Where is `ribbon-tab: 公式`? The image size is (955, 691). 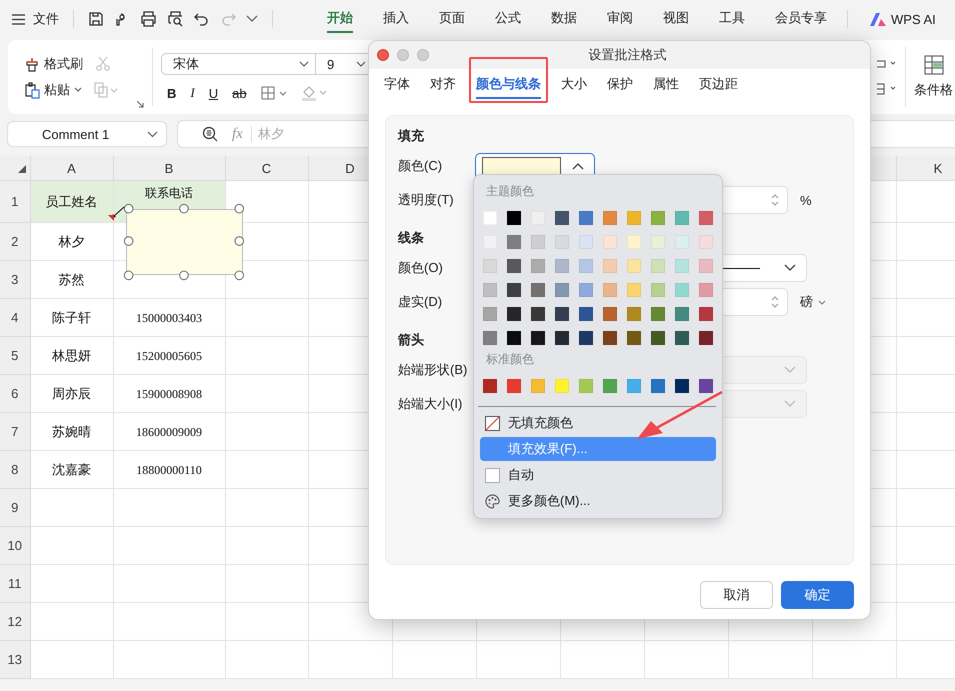
ribbon-tab: 公式 is located at coordinates (508, 19).